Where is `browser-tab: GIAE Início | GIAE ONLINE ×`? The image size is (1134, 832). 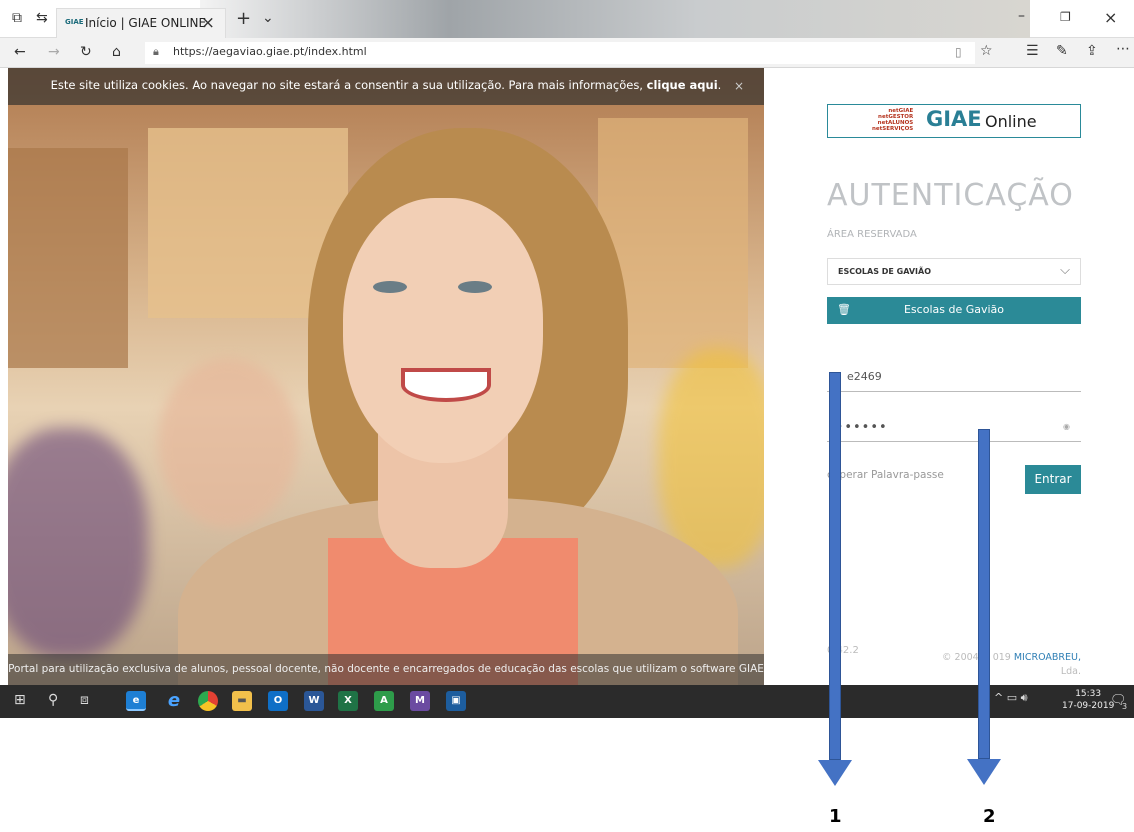 browser-tab: GIAE Início | GIAE ONLINE × is located at coordinates (141, 23).